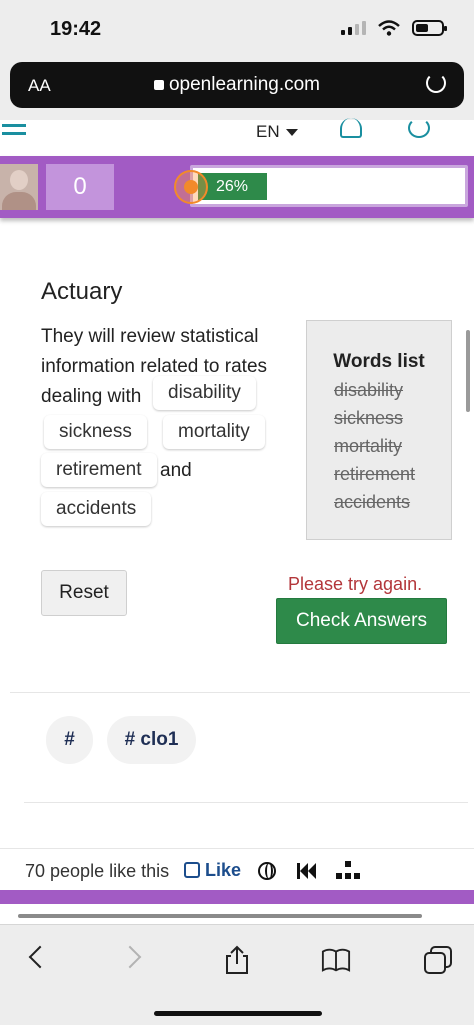  Describe the element at coordinates (204, 393) in the screenshot. I see `answer-chip-disability: disability` at that location.